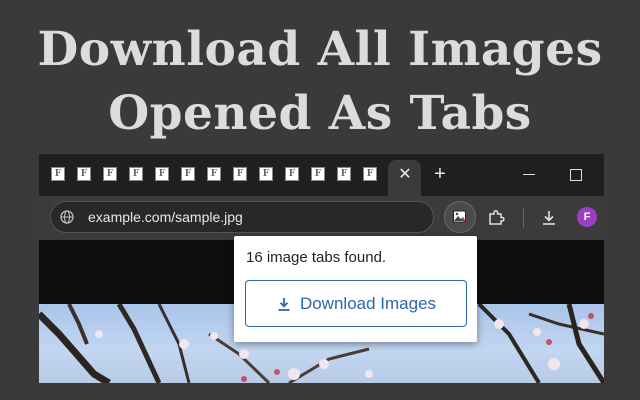 Image resolution: width=640 pixels, height=400 pixels. What do you see at coordinates (523, 218) in the screenshot?
I see `toolbar-separator` at bounding box center [523, 218].